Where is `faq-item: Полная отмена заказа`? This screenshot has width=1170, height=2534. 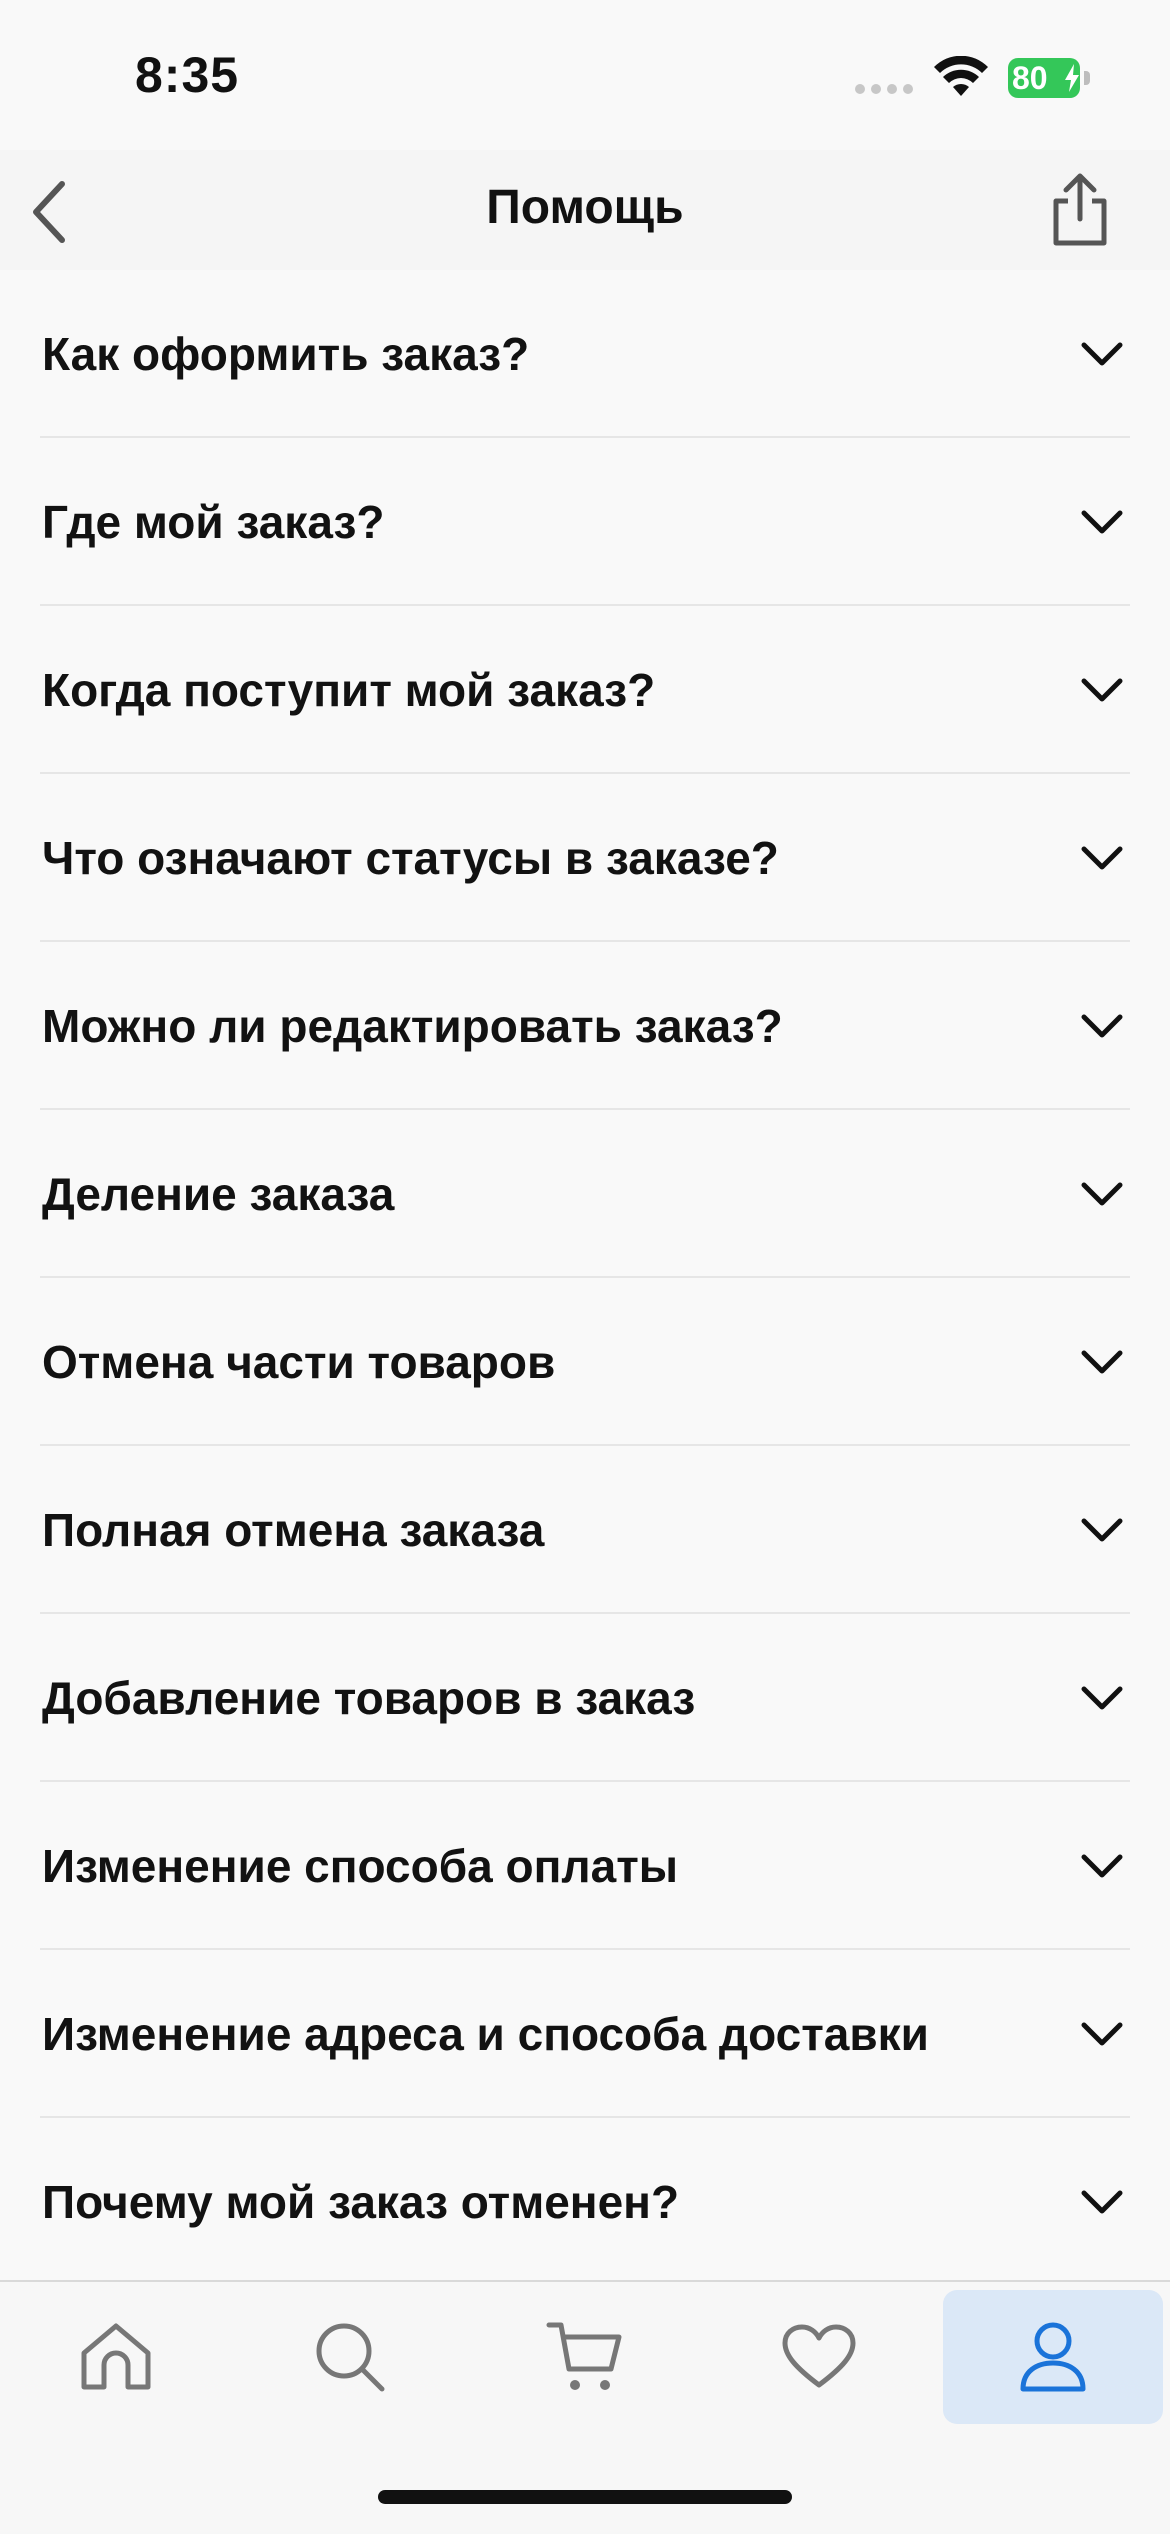
faq-item: Полная отмена заказа is located at coordinates (585, 1530).